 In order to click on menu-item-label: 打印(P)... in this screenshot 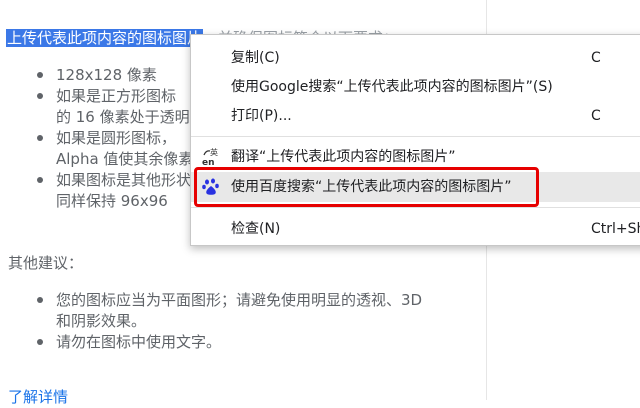, I will do `click(261, 116)`.